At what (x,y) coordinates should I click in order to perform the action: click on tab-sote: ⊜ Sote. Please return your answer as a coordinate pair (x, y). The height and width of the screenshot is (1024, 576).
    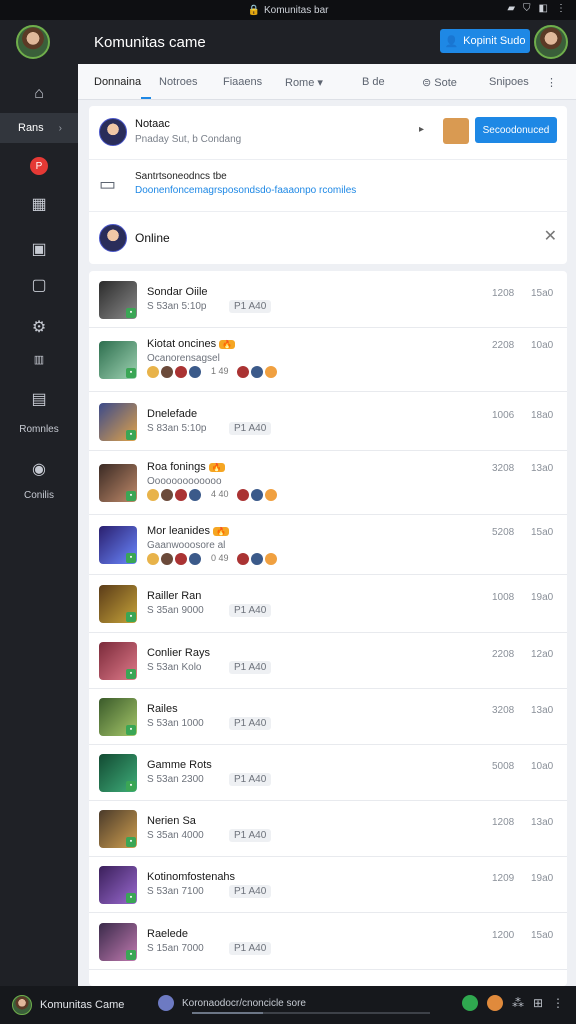
    Looking at the image, I should click on (439, 82).